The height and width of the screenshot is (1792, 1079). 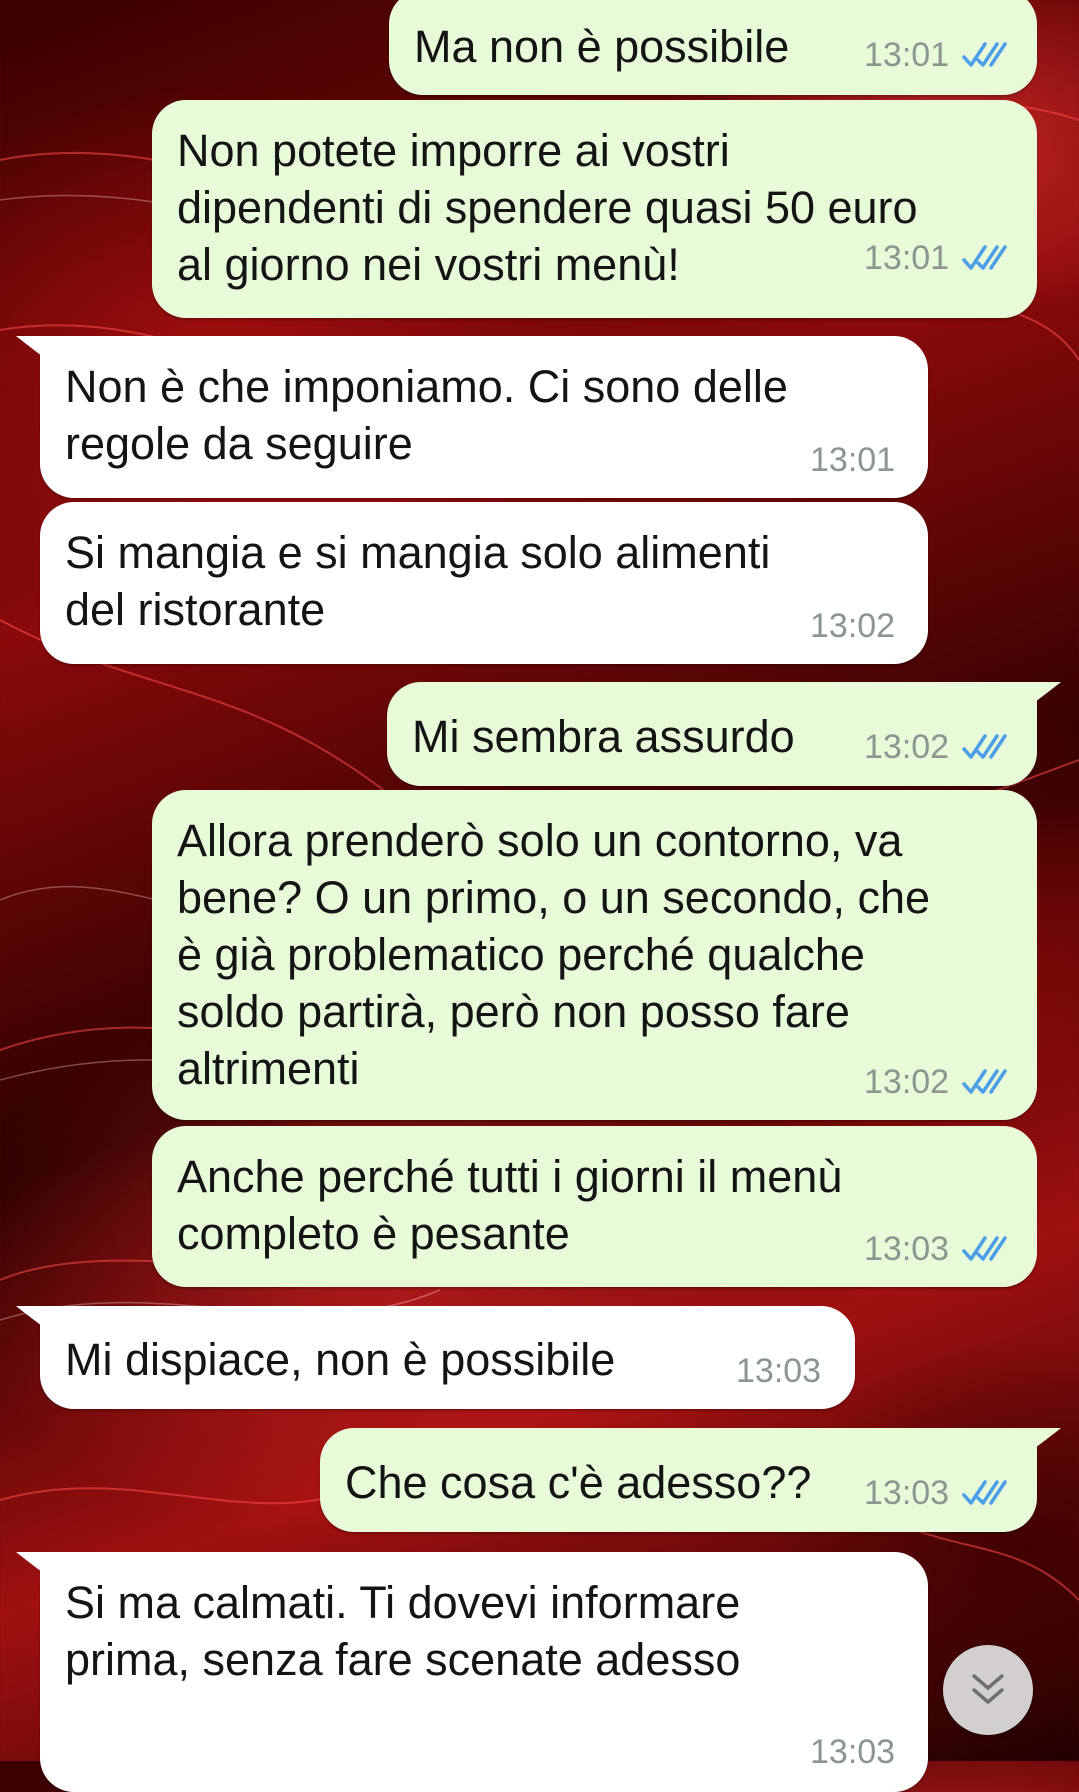 I want to click on chevron-double-down-icon, so click(x=988, y=1689).